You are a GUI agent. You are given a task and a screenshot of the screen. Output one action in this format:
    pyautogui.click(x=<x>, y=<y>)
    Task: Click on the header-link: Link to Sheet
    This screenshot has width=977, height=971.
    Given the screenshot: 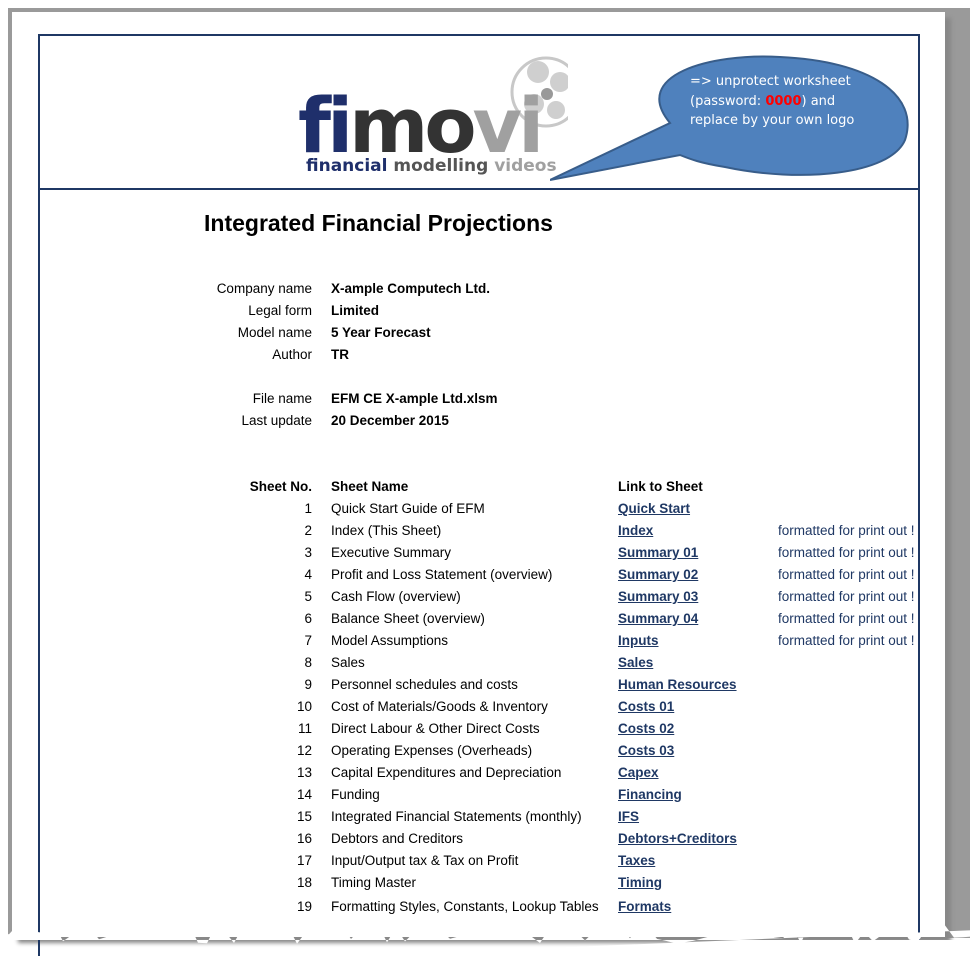 What is the action you would take?
    pyautogui.click(x=660, y=486)
    